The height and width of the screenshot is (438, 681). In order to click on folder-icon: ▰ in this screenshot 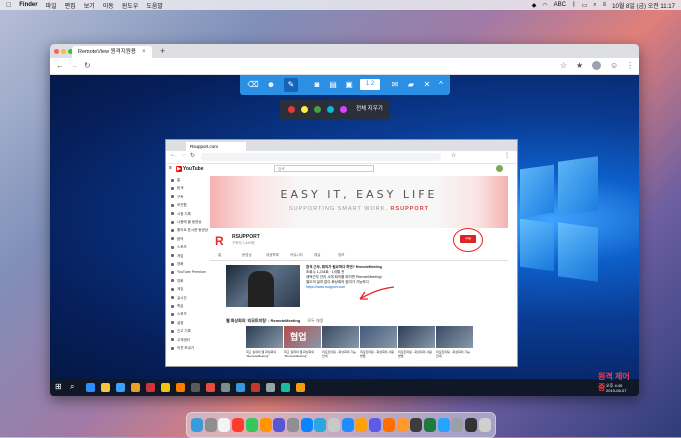, I will do `click(411, 85)`.